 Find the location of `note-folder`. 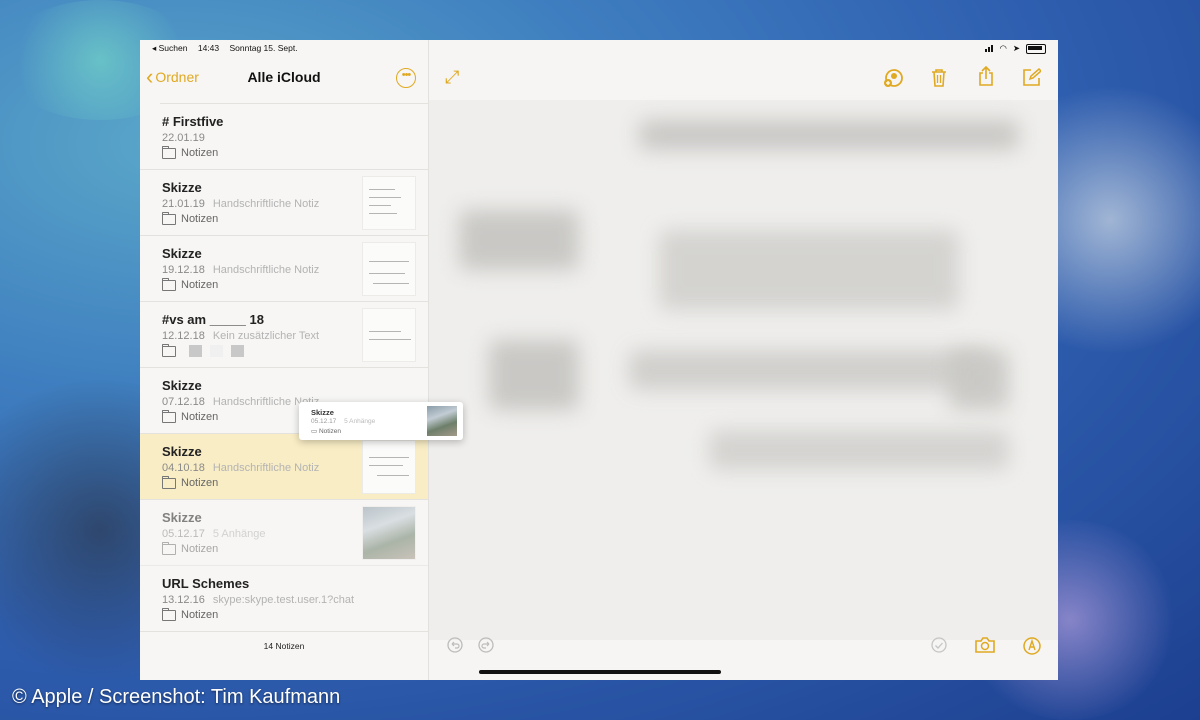

note-folder is located at coordinates (203, 350).